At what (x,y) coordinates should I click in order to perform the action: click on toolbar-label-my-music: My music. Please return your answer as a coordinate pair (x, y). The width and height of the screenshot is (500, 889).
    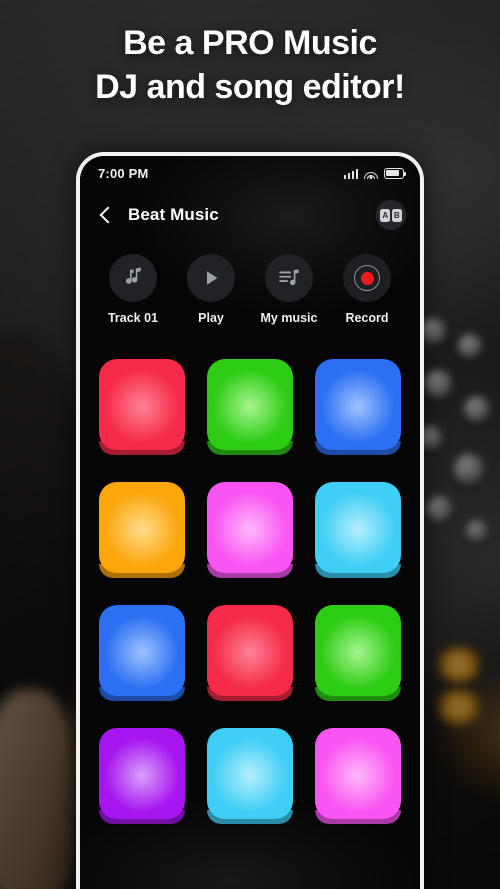
    Looking at the image, I should click on (289, 318).